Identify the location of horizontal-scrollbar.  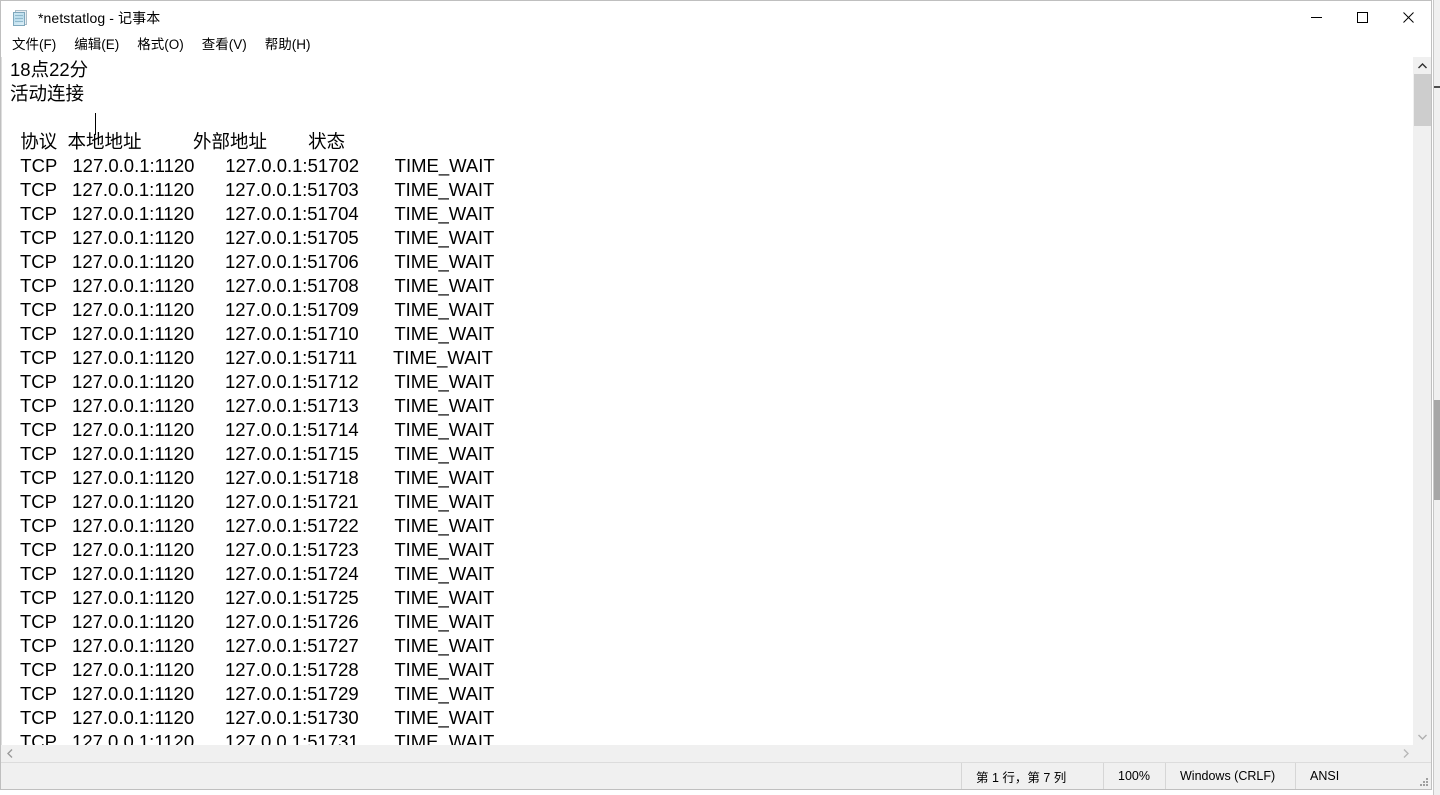
(716, 753).